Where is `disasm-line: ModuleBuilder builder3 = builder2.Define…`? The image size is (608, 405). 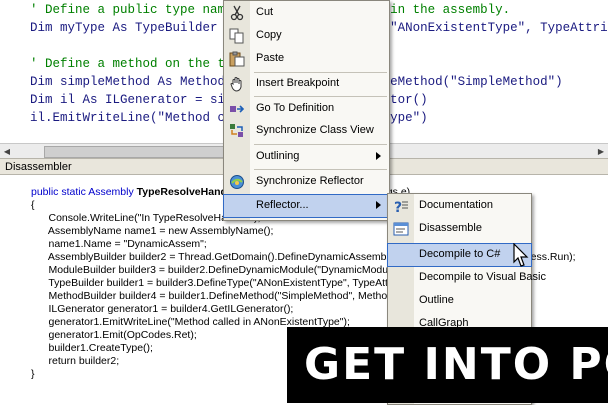 disasm-line: ModuleBuilder builder3 = builder2.Define… is located at coordinates (219, 270).